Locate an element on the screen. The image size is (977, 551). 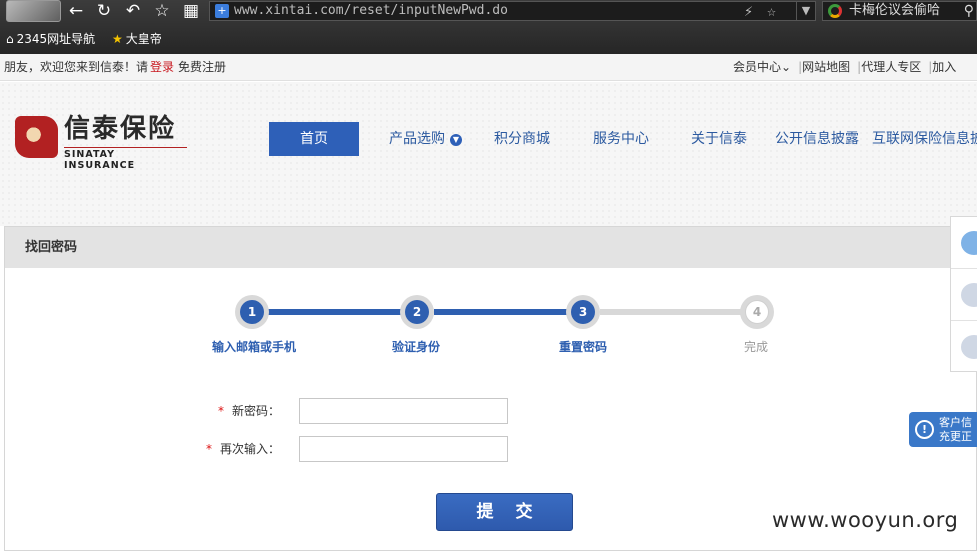
nav-internet-disclosure: 互联网保险信息披露 is located at coordinates (924, 139).